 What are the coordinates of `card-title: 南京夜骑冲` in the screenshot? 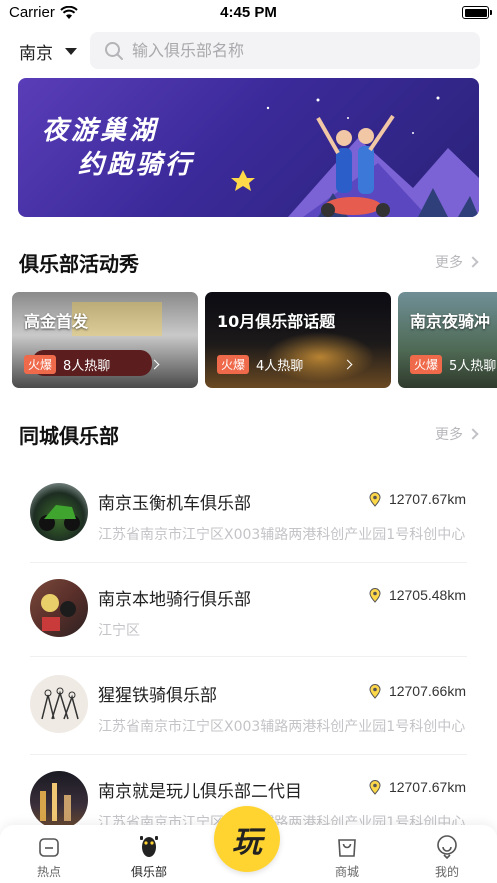 It's located at (450, 321).